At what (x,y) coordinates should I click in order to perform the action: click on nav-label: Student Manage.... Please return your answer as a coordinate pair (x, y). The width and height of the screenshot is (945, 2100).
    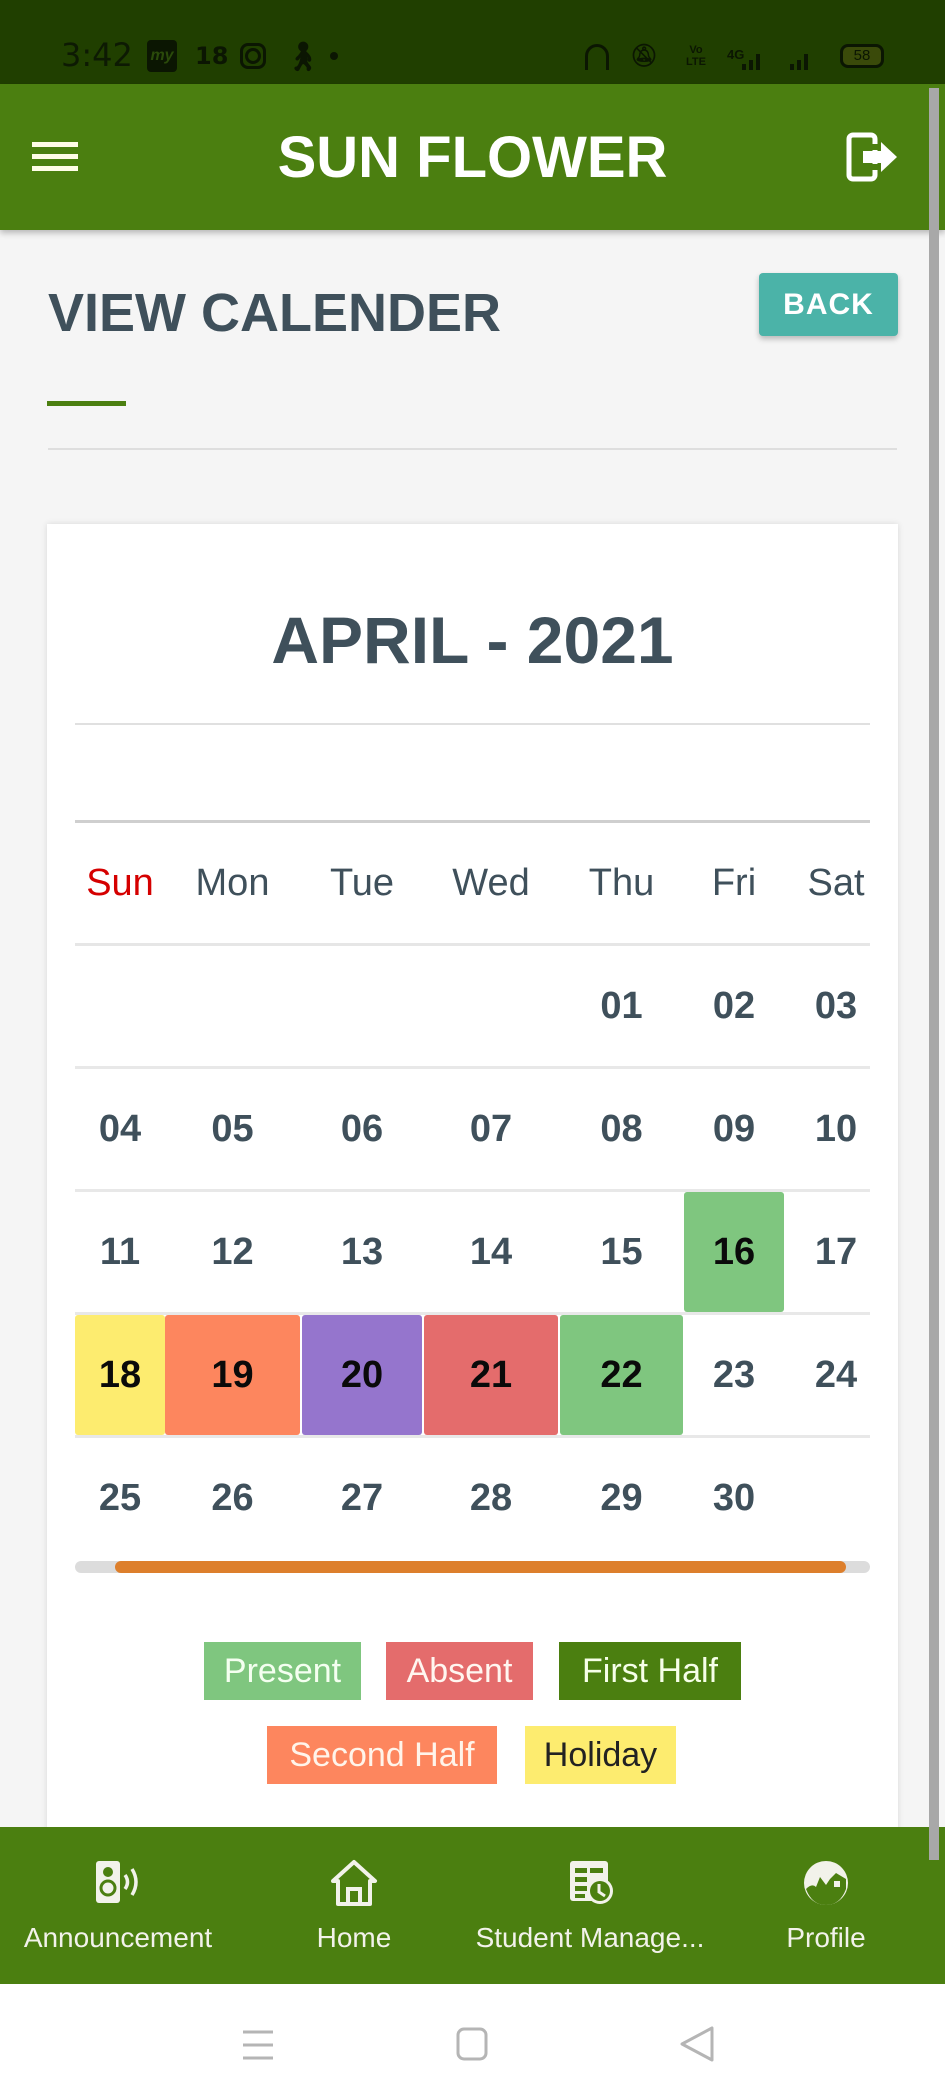
    Looking at the image, I should click on (590, 1937).